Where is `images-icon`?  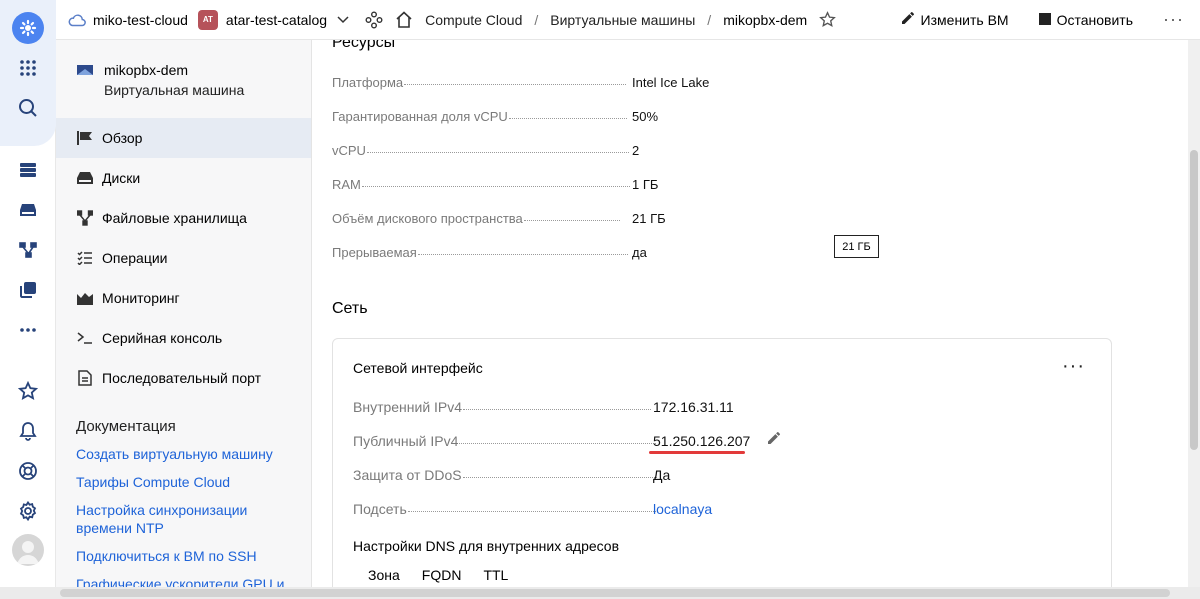 images-icon is located at coordinates (28, 290).